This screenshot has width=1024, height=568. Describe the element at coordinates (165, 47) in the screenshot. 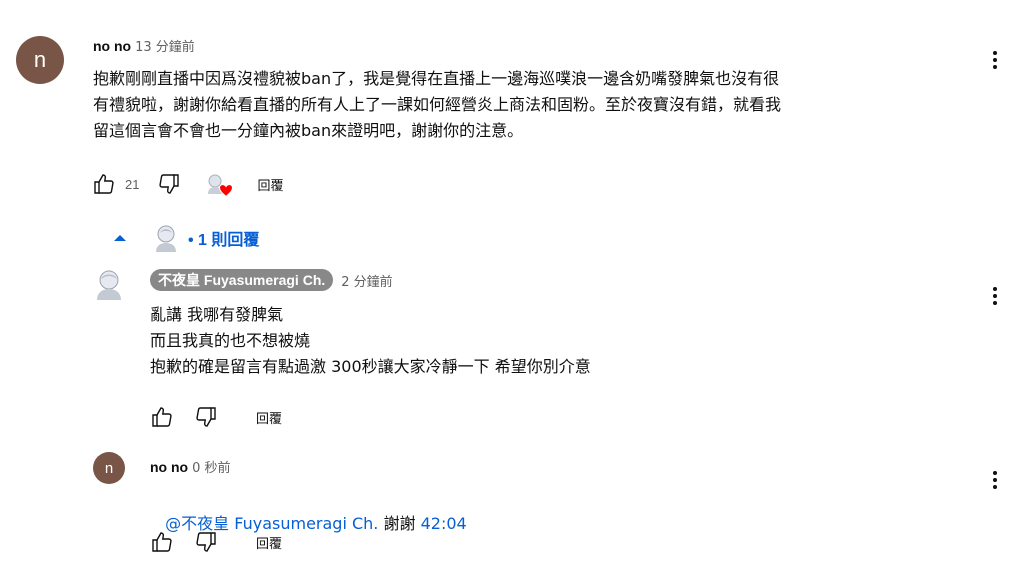

I see `comment-time: 13 分鐘前` at that location.